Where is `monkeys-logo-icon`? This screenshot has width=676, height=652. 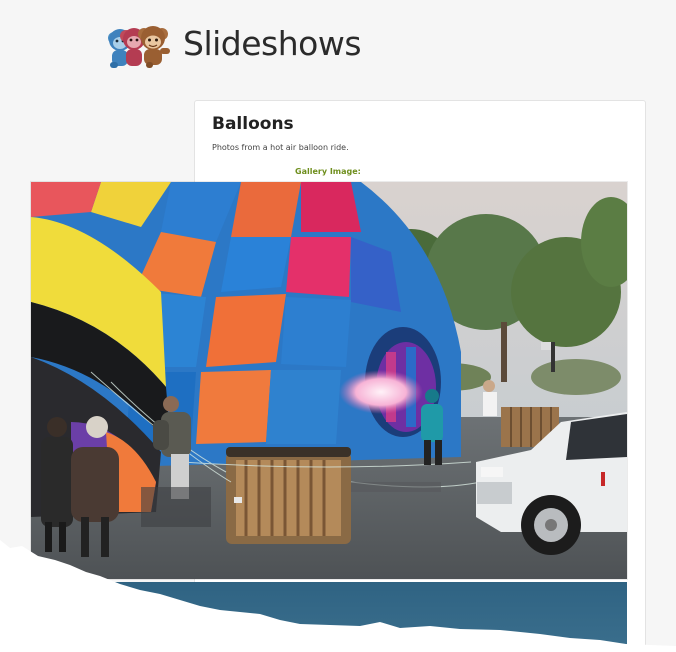 monkeys-logo-icon is located at coordinates (138, 45).